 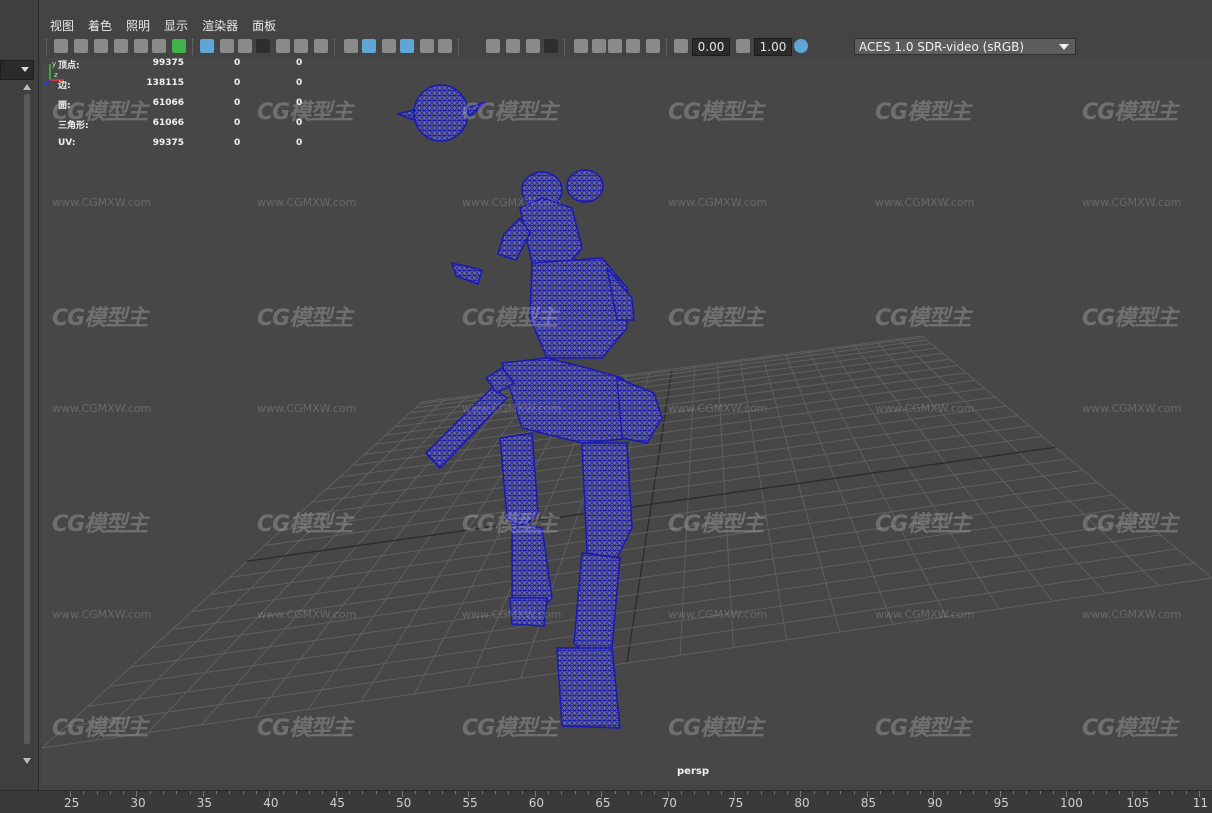 I want to click on scroll-down-icon, so click(x=27, y=761).